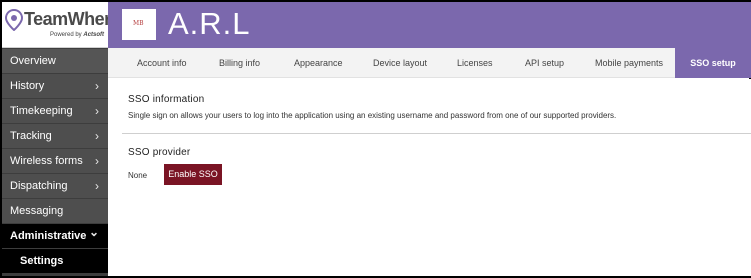 This screenshot has height=278, width=751. I want to click on org-header: MB A.R.L, so click(429, 25).